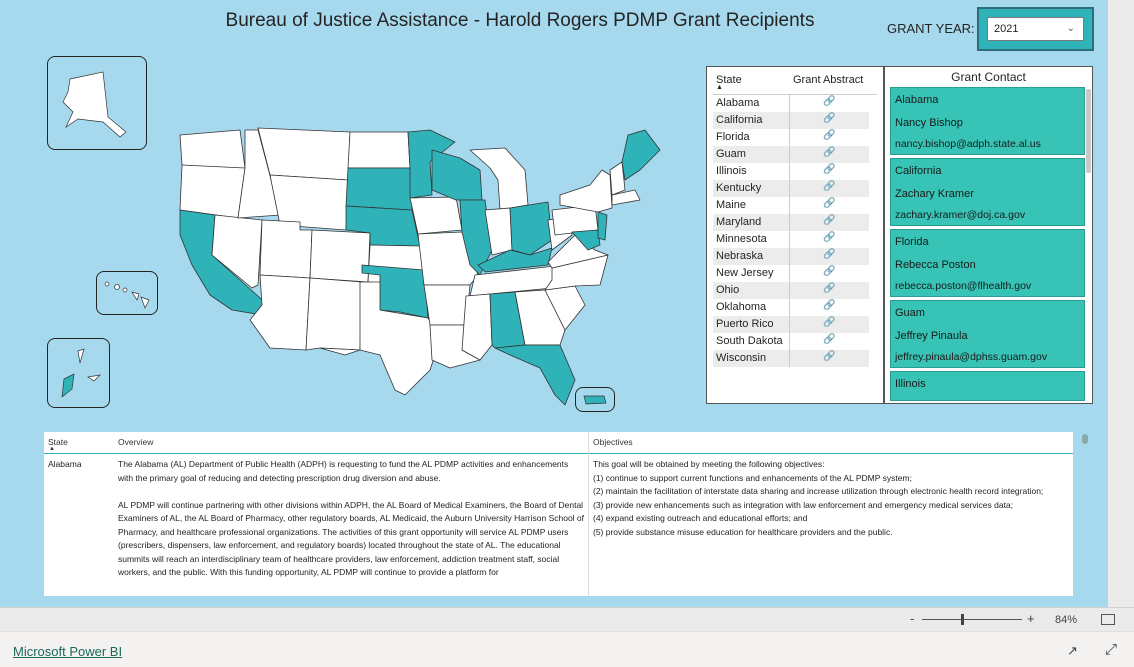 The height and width of the screenshot is (667, 1134). I want to click on state-montana, so click(304, 154).